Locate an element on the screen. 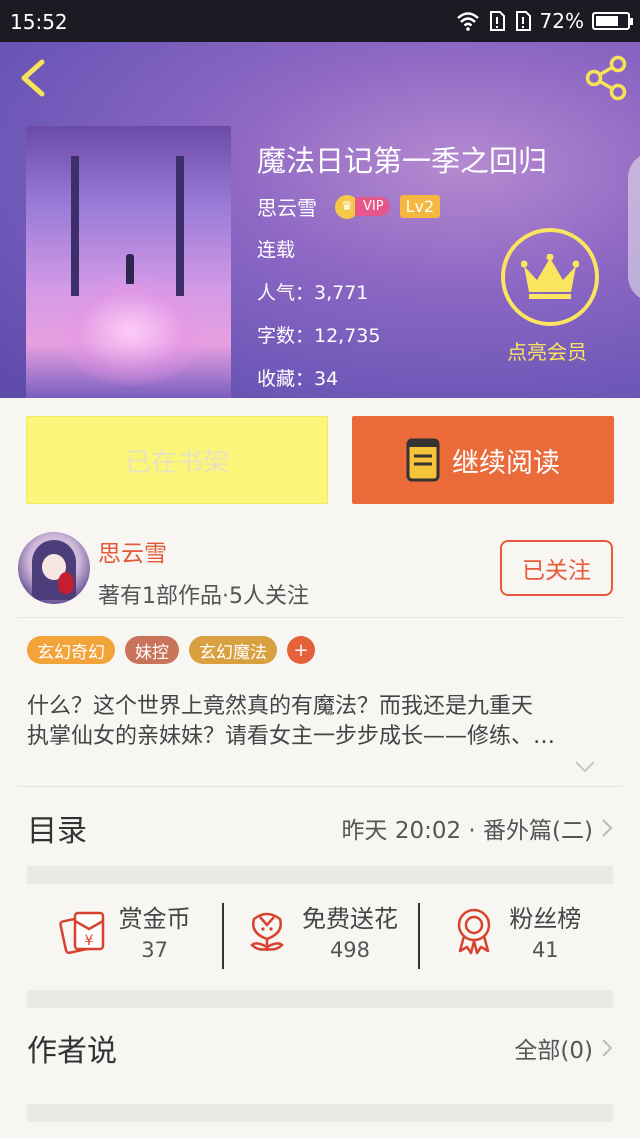 This screenshot has width=640, height=1138. vip-label: VIP is located at coordinates (372, 206).